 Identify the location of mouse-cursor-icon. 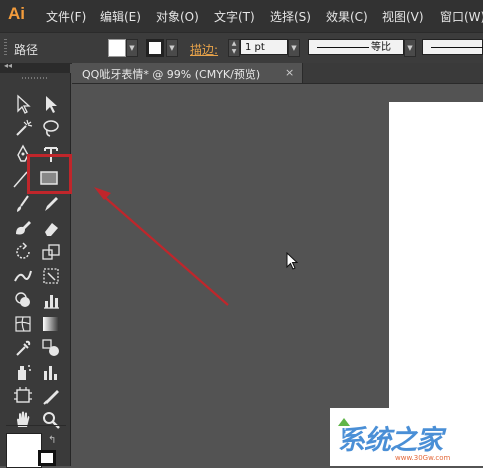
(292, 261).